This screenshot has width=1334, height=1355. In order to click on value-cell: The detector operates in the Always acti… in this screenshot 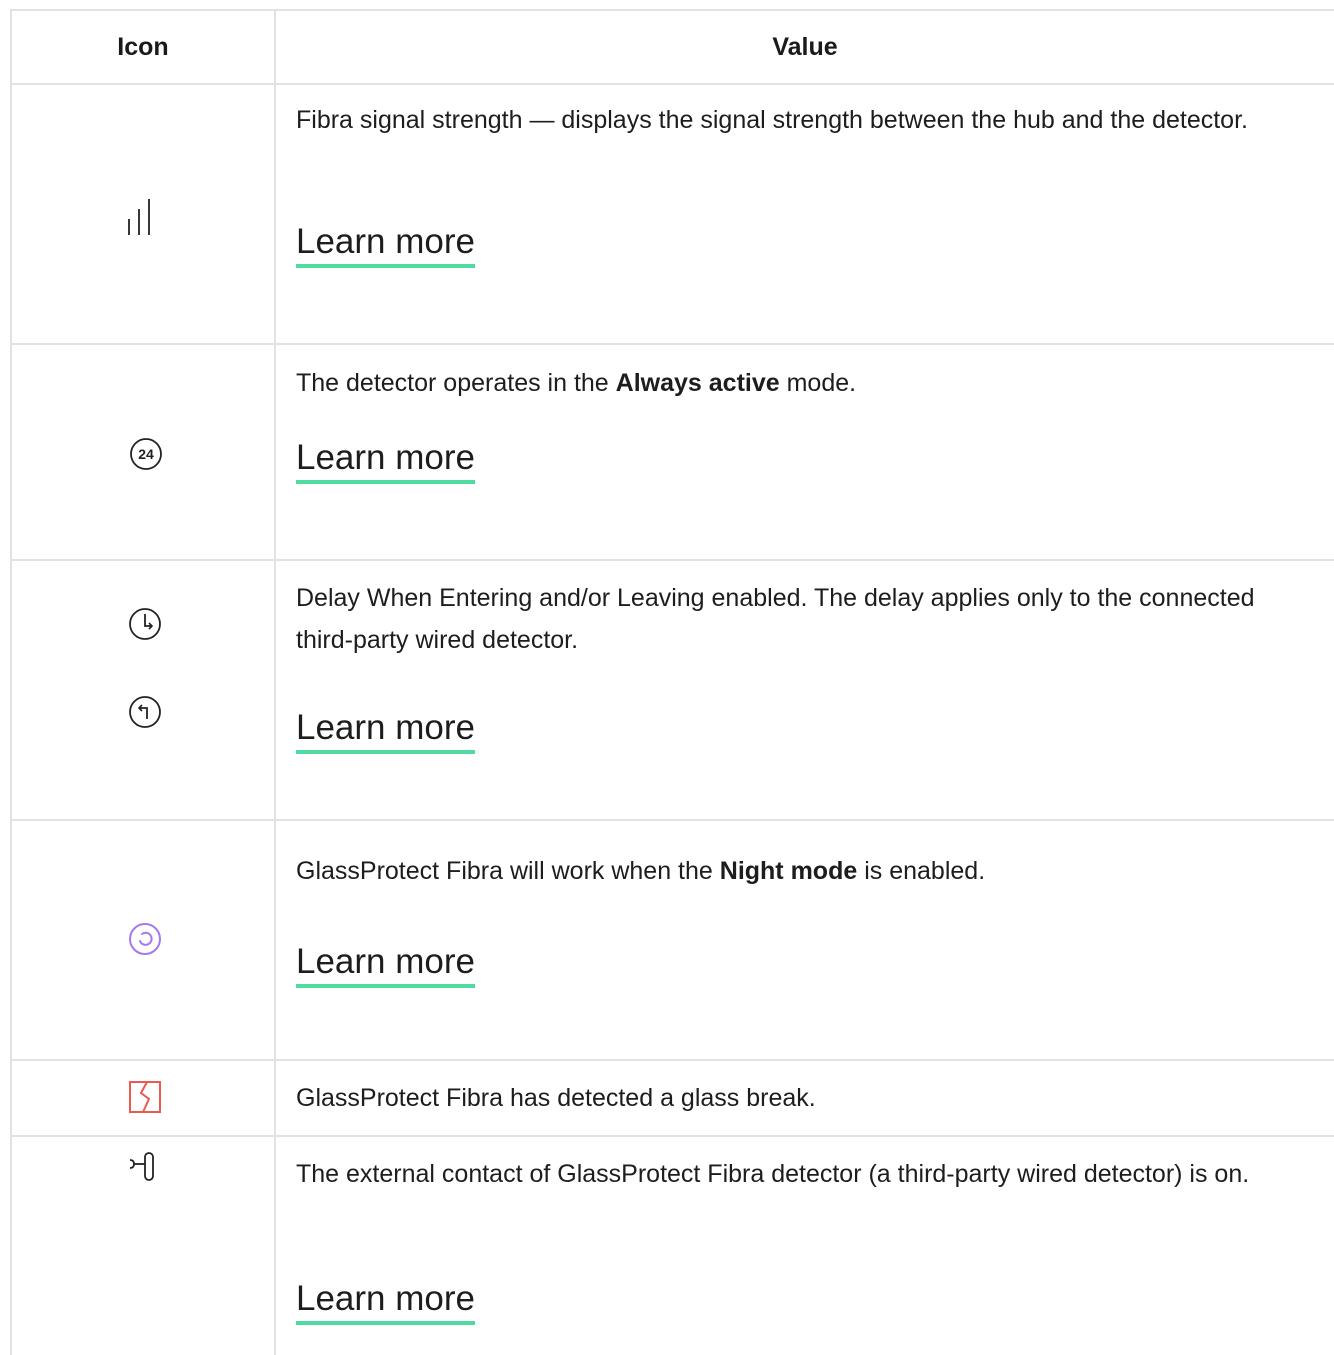, I will do `click(805, 452)`.